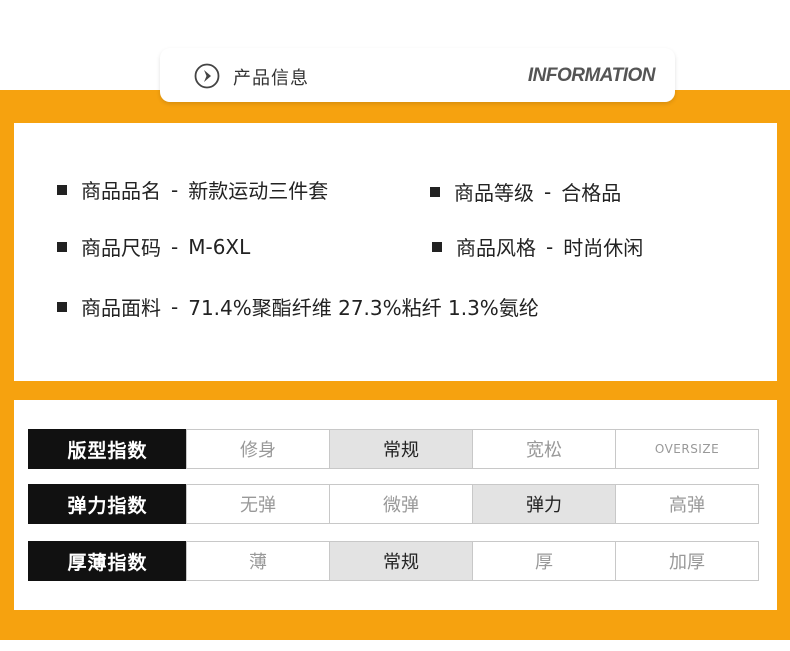 This screenshot has height=651, width=790. What do you see at coordinates (544, 504) in the screenshot?
I see `scale-option-selected: 弹力` at bounding box center [544, 504].